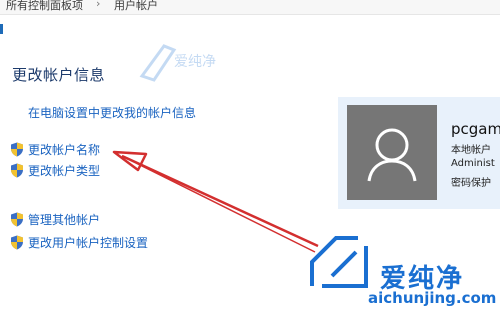  Describe the element at coordinates (339, 262) in the screenshot. I see `brand-logo-icon` at that location.